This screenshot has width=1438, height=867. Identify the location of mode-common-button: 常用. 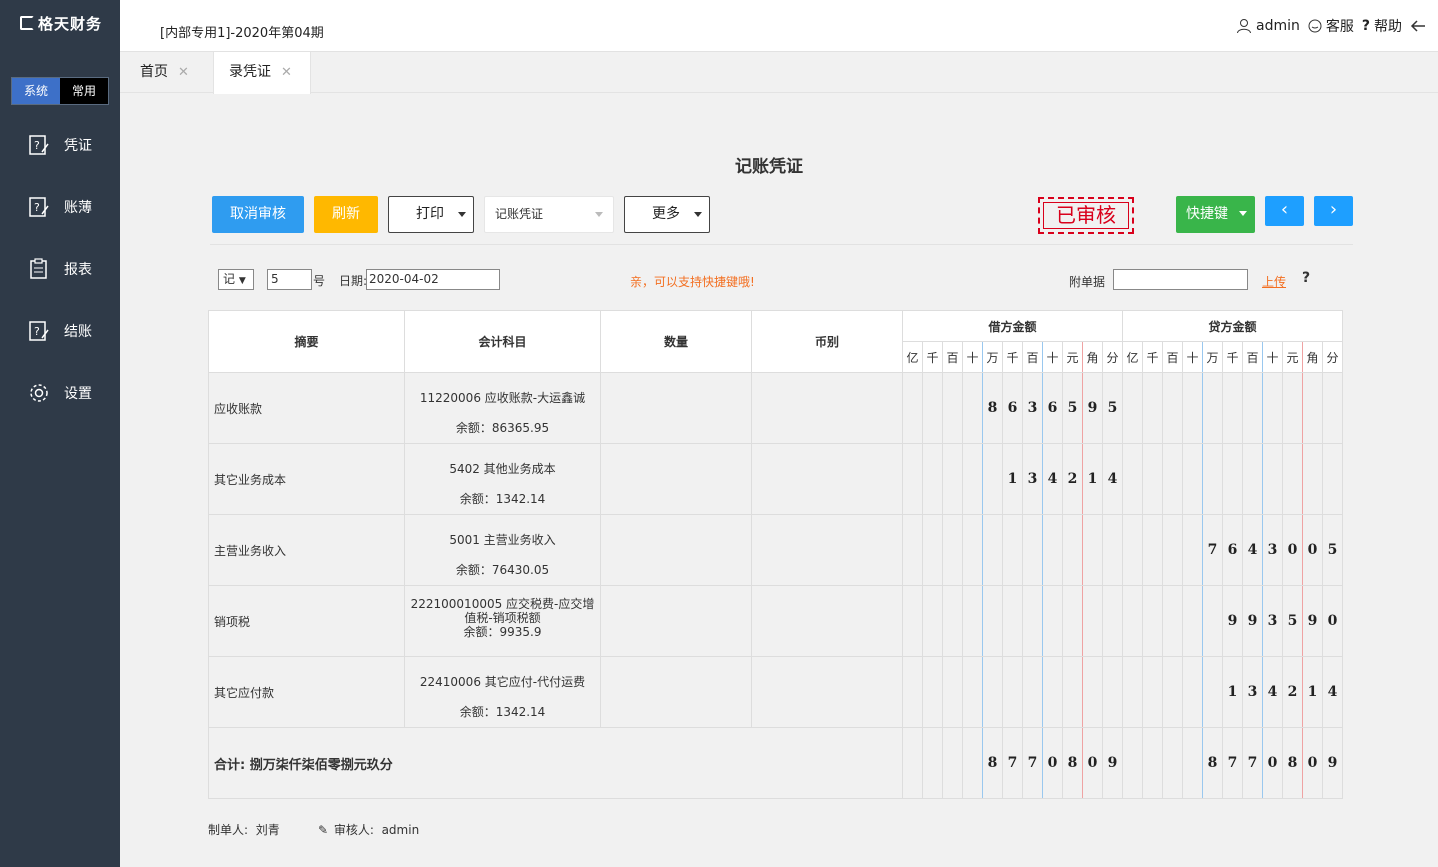
(84, 91).